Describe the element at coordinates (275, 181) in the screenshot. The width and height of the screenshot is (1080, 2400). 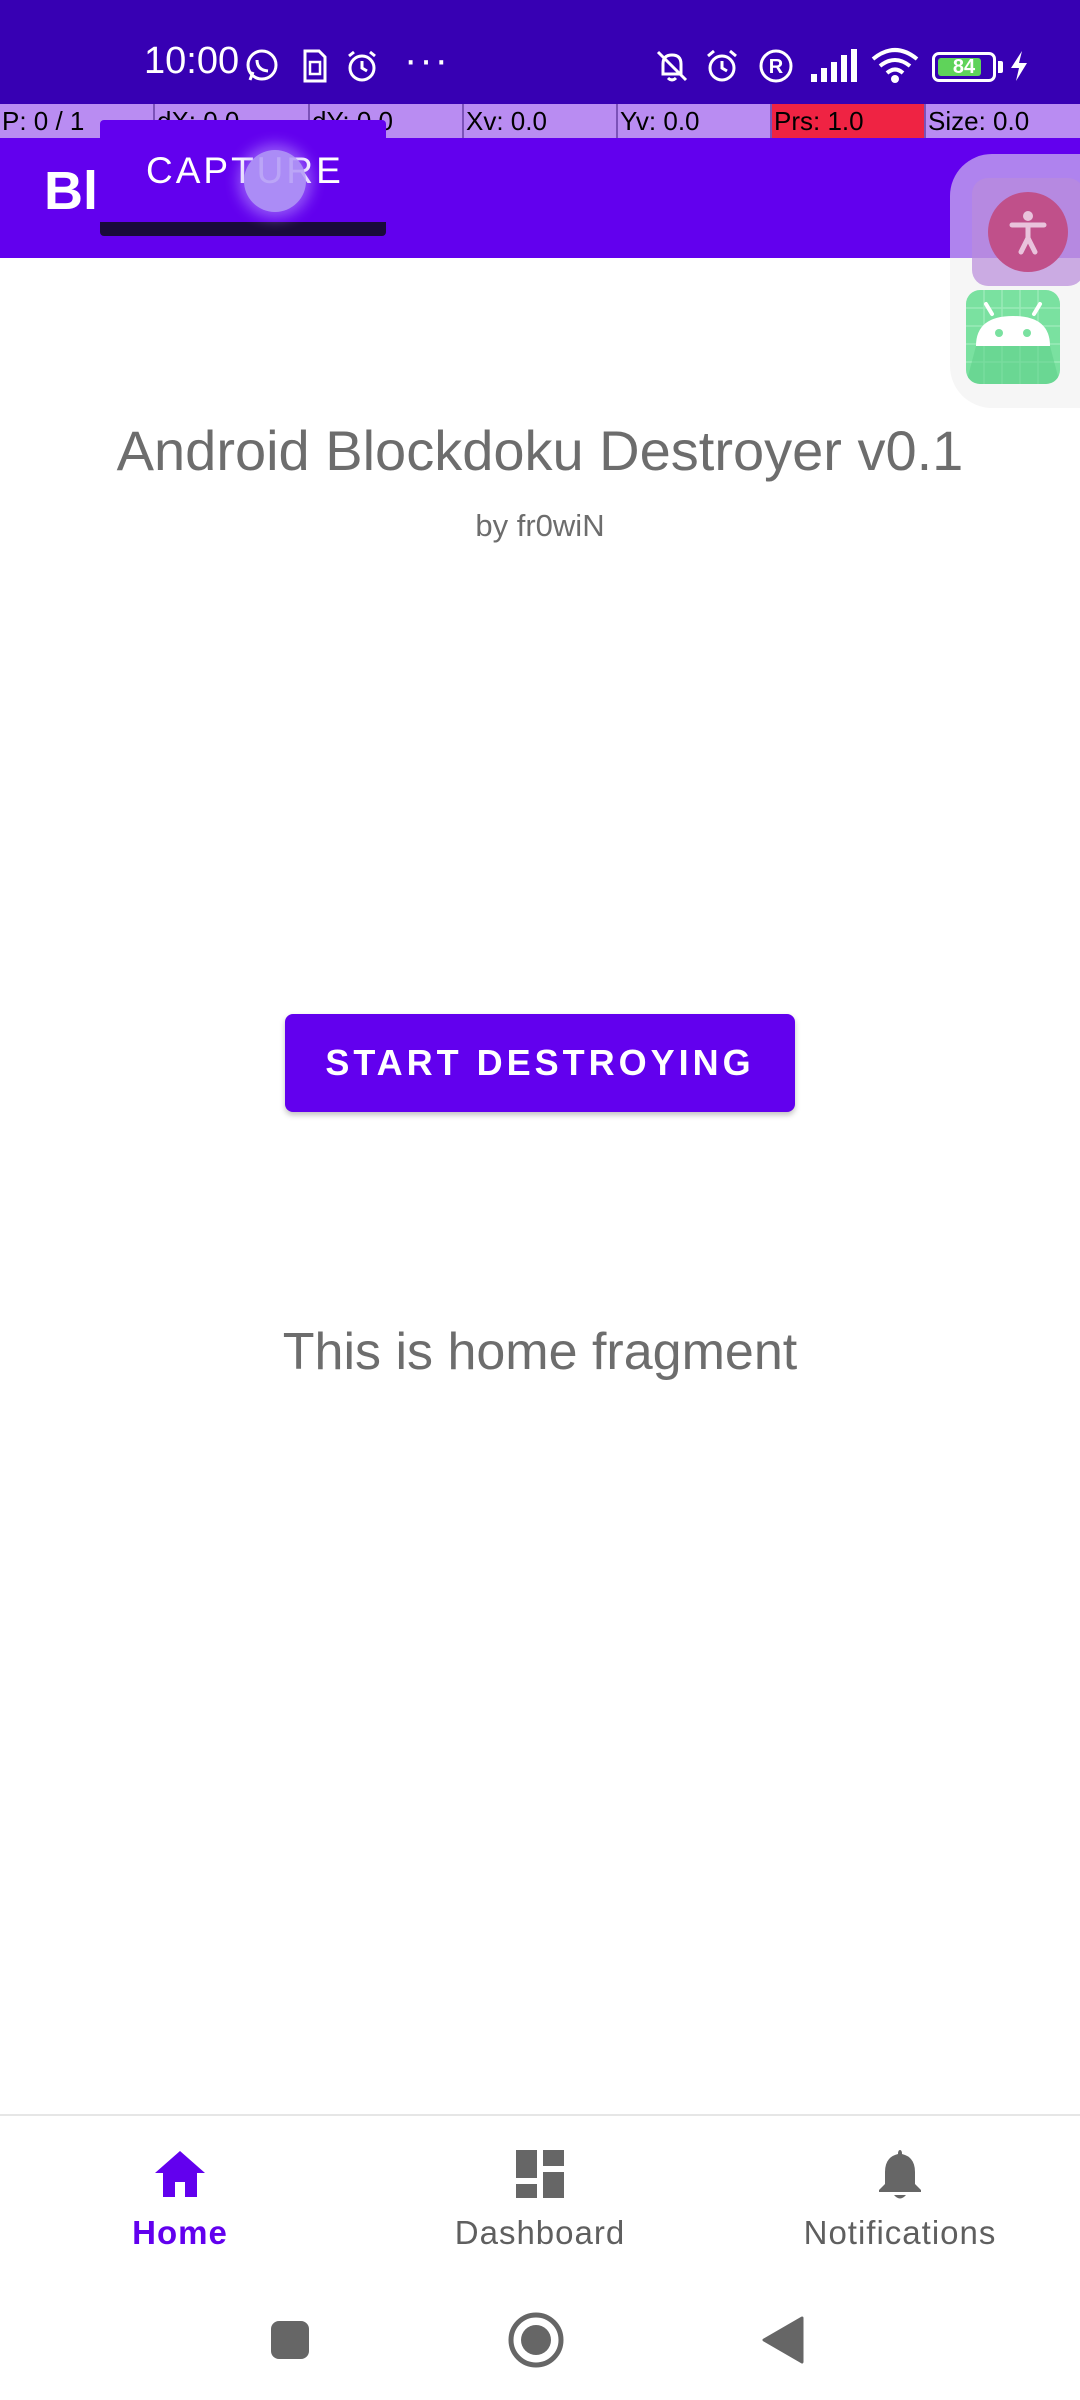
I see `touch-indicator` at that location.